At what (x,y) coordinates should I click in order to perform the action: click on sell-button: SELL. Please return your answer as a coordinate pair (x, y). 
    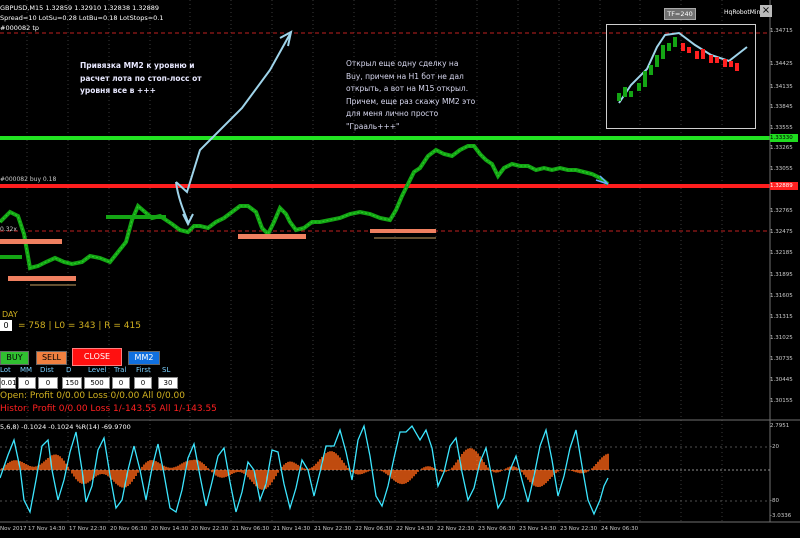
    Looking at the image, I should click on (51, 358).